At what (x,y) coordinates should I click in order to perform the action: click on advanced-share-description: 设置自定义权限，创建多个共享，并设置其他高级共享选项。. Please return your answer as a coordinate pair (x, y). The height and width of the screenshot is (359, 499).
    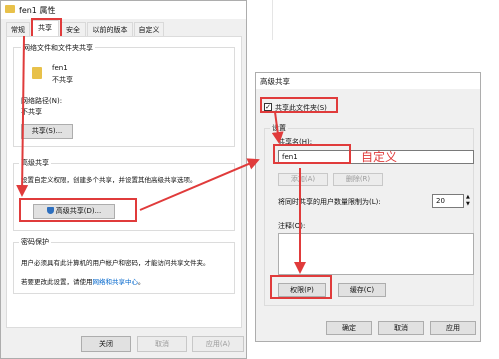
    Looking at the image, I should click on (109, 180).